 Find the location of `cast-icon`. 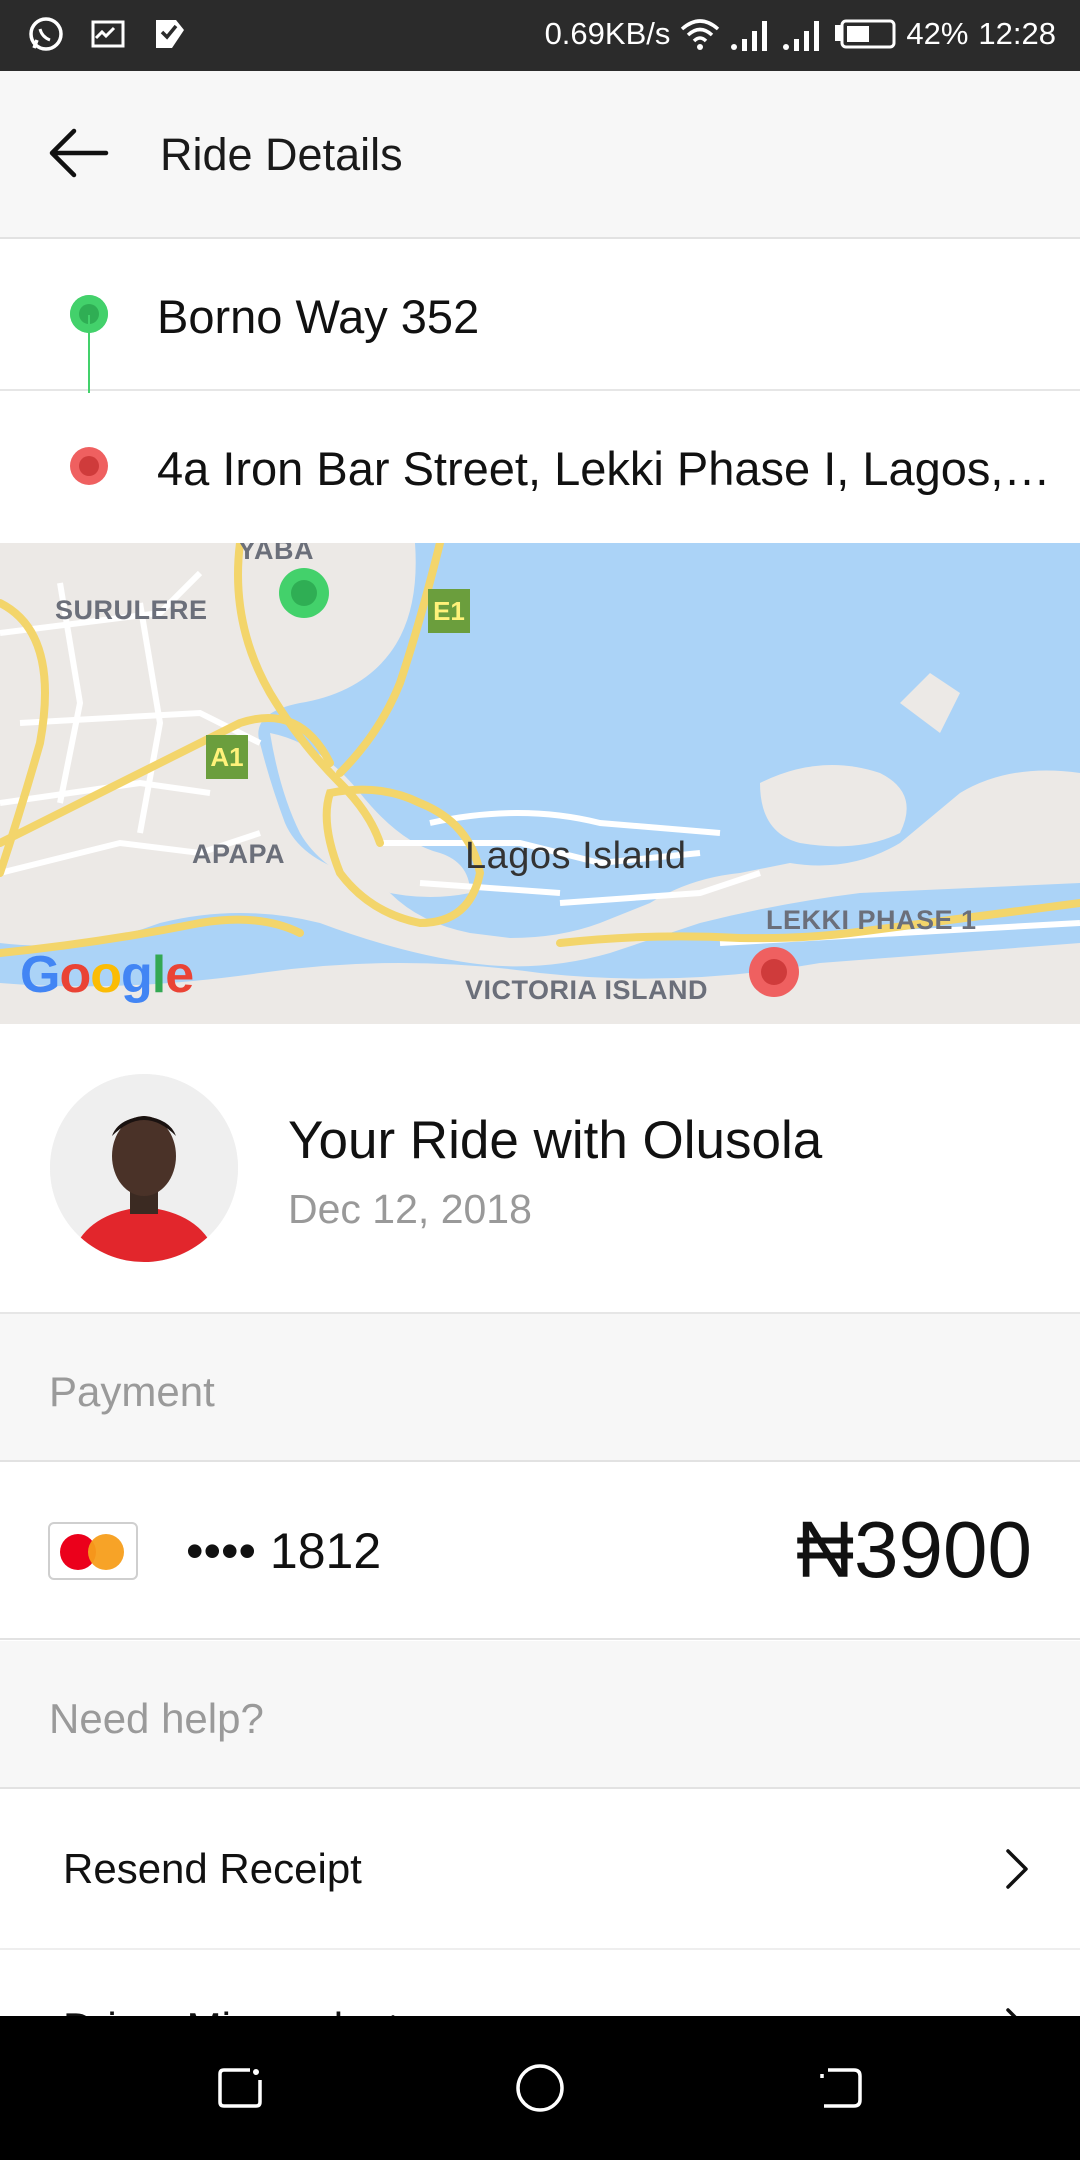

cast-icon is located at coordinates (108, 34).